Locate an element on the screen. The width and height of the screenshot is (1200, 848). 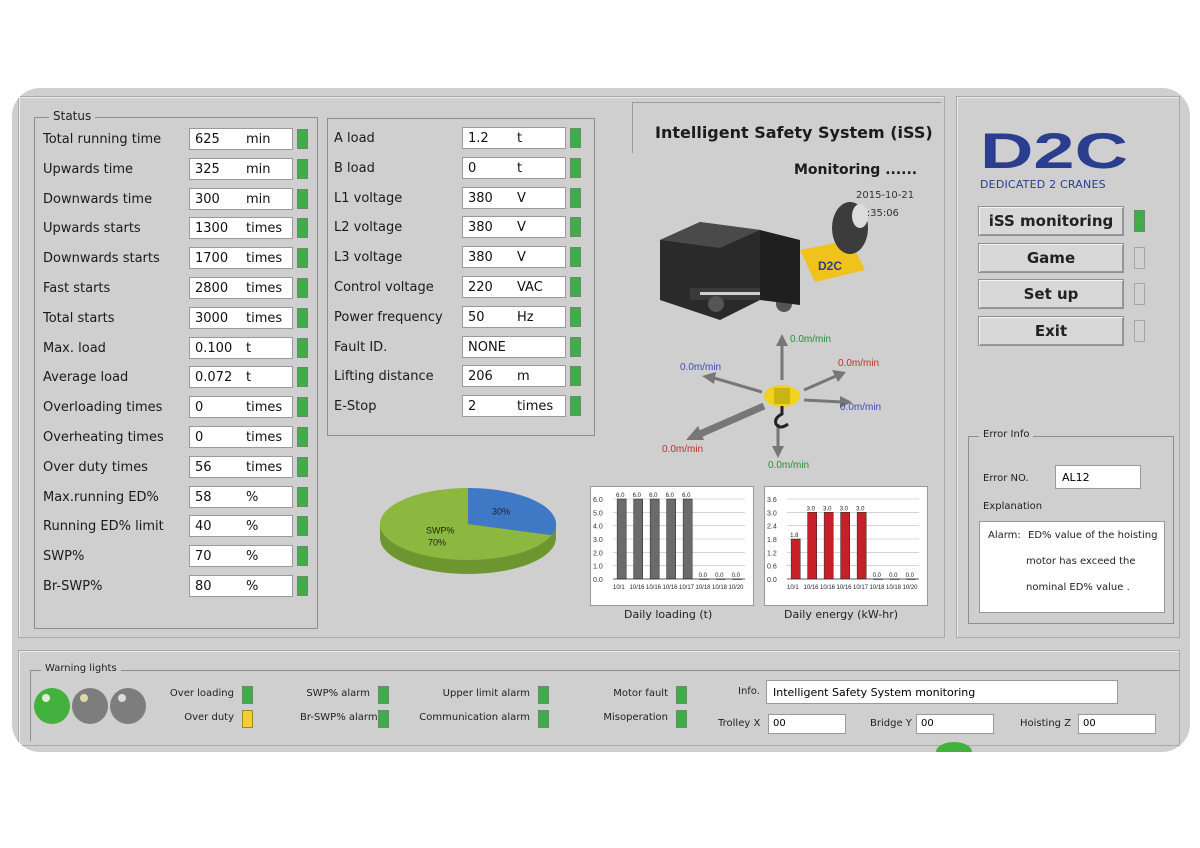
status-row-field: 1700 times is located at coordinates (241, 258).